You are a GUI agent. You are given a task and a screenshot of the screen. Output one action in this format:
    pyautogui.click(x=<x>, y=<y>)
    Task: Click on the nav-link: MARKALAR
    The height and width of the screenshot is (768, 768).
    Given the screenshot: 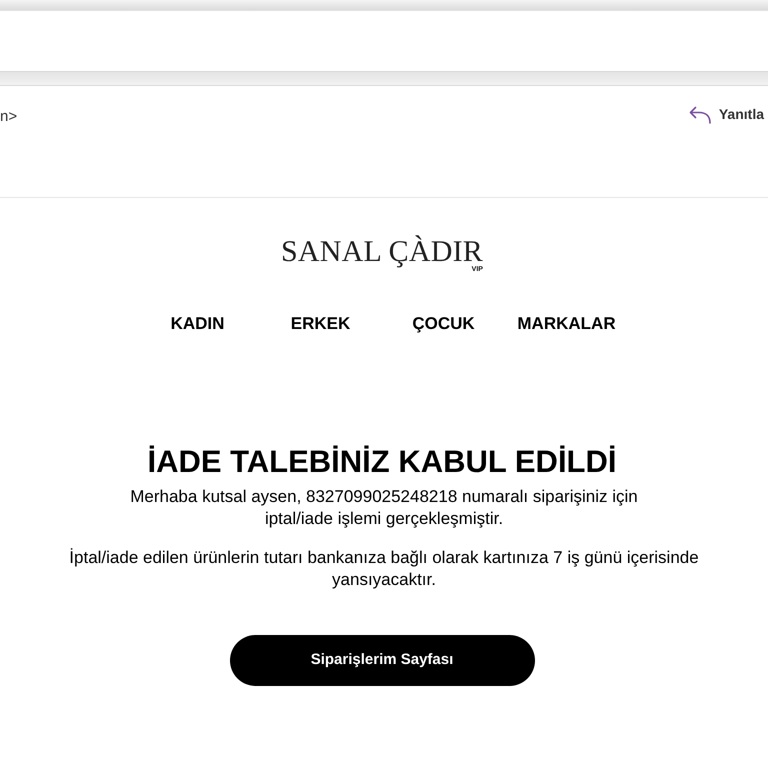 What is the action you would take?
    pyautogui.click(x=566, y=324)
    